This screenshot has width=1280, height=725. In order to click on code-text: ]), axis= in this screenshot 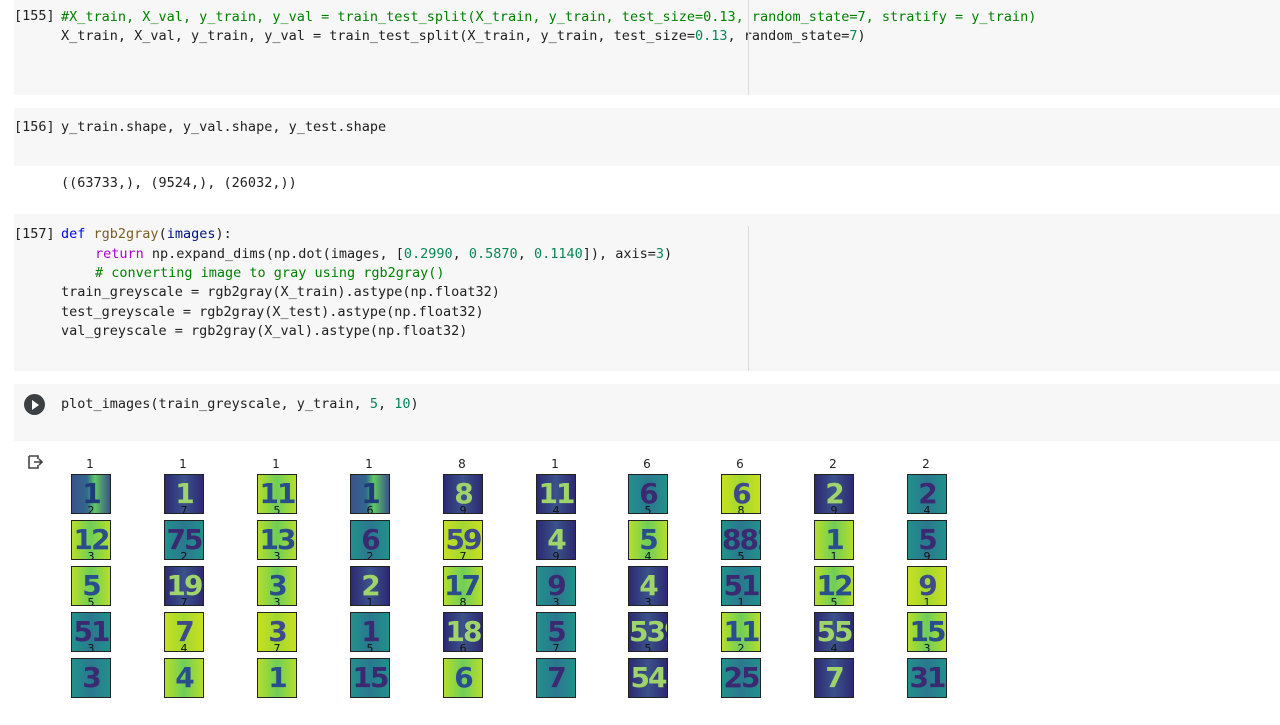, I will do `click(619, 254)`.